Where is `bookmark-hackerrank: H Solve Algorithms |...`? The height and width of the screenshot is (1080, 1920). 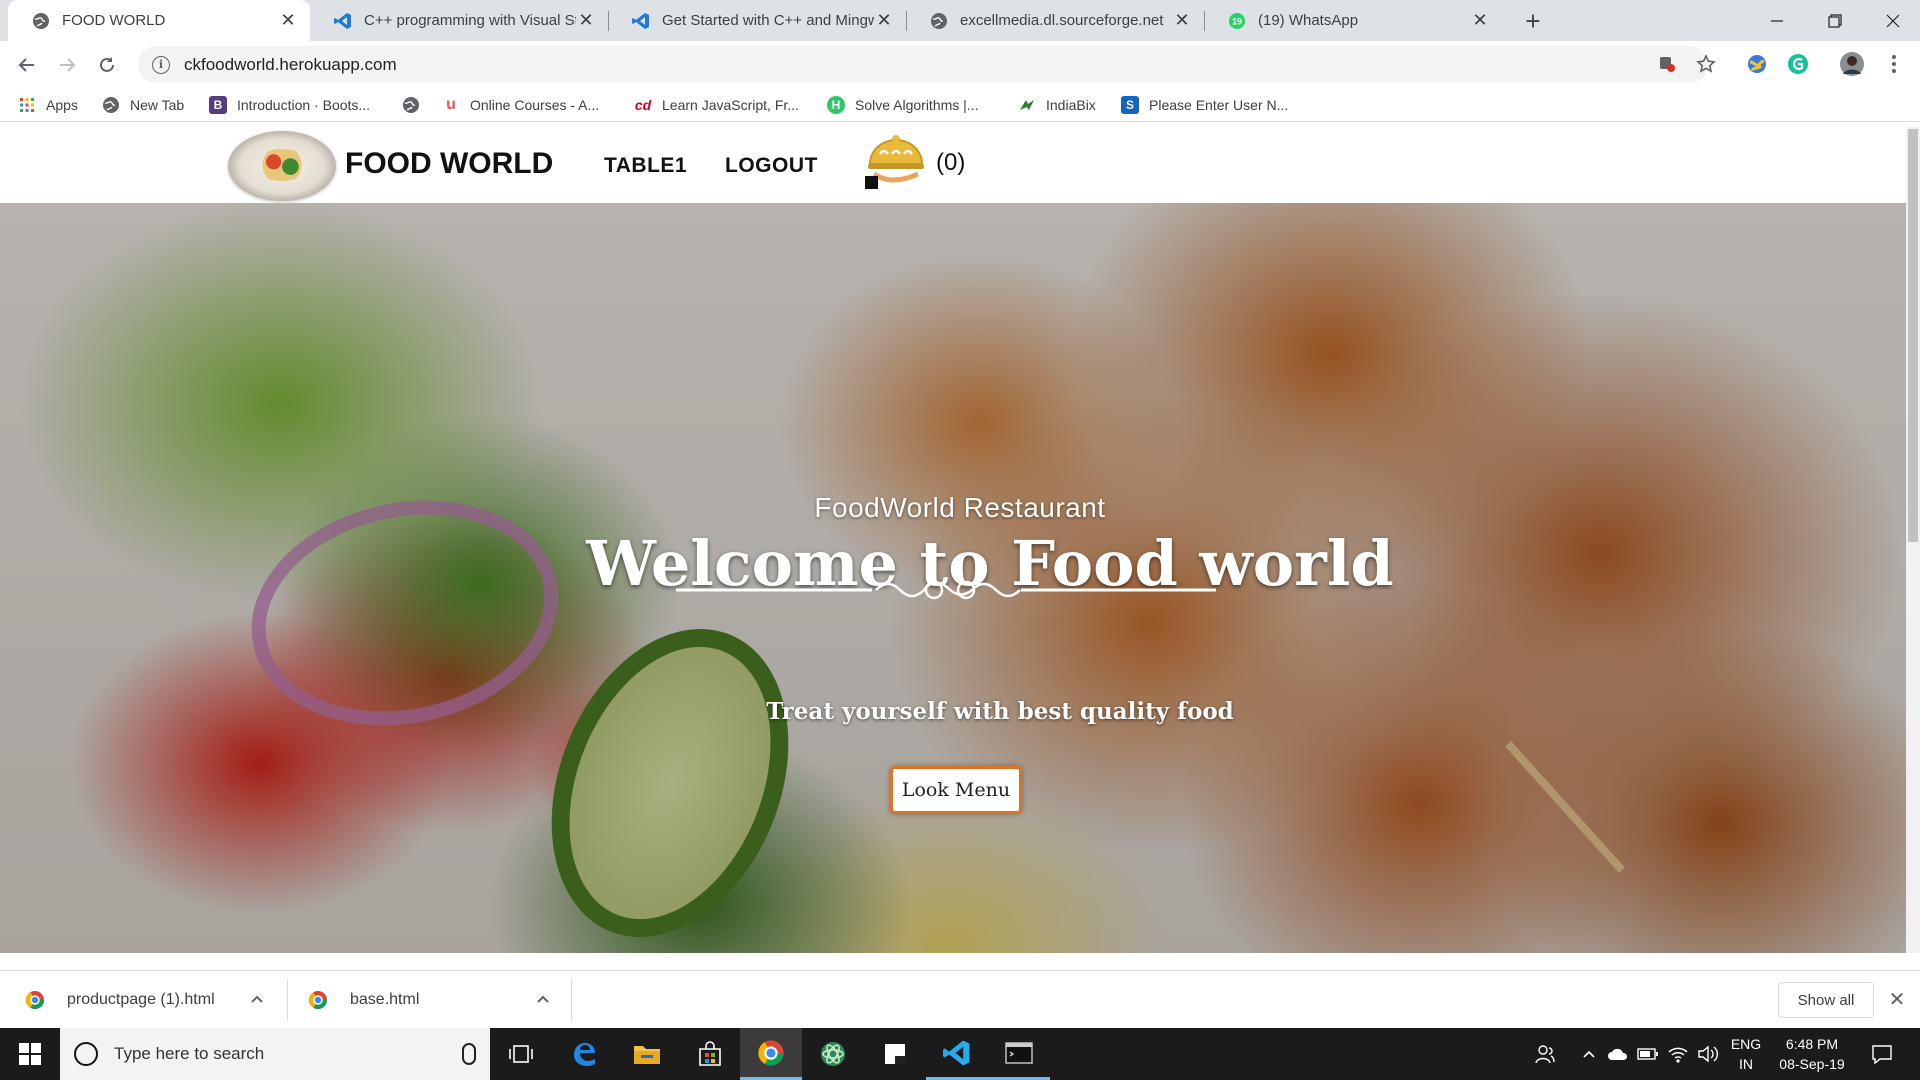
bookmark-hackerrank: H Solve Algorithms |... is located at coordinates (902, 105).